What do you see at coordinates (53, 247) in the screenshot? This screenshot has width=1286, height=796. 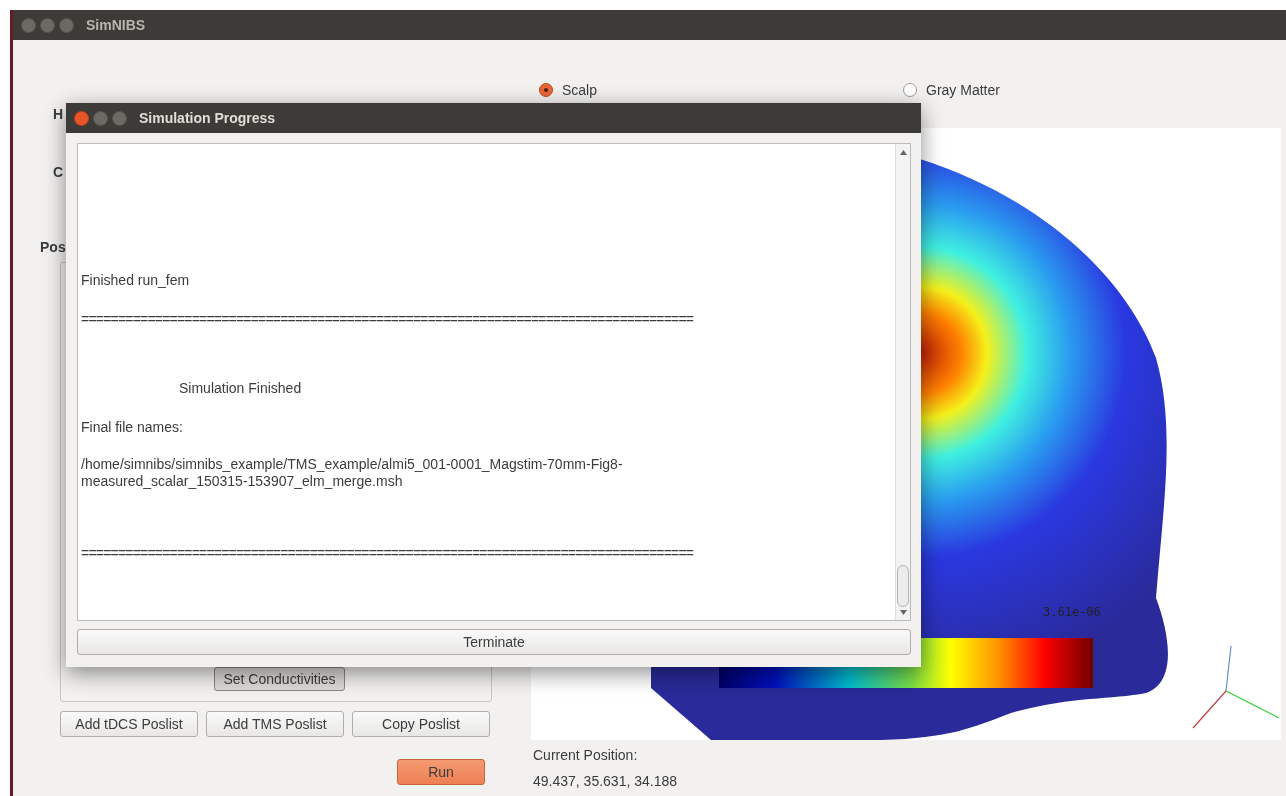 I see `section-label: Pos` at bounding box center [53, 247].